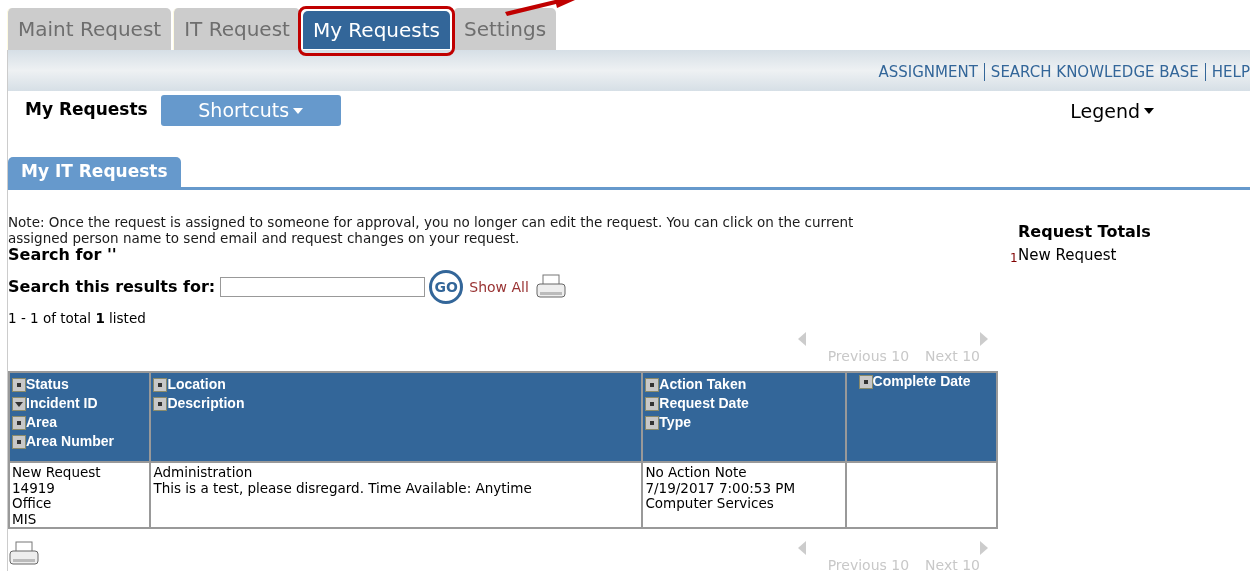 This screenshot has height=571, width=1250. Describe the element at coordinates (25, 519) in the screenshot. I see `table-cell-text: MIS` at that location.